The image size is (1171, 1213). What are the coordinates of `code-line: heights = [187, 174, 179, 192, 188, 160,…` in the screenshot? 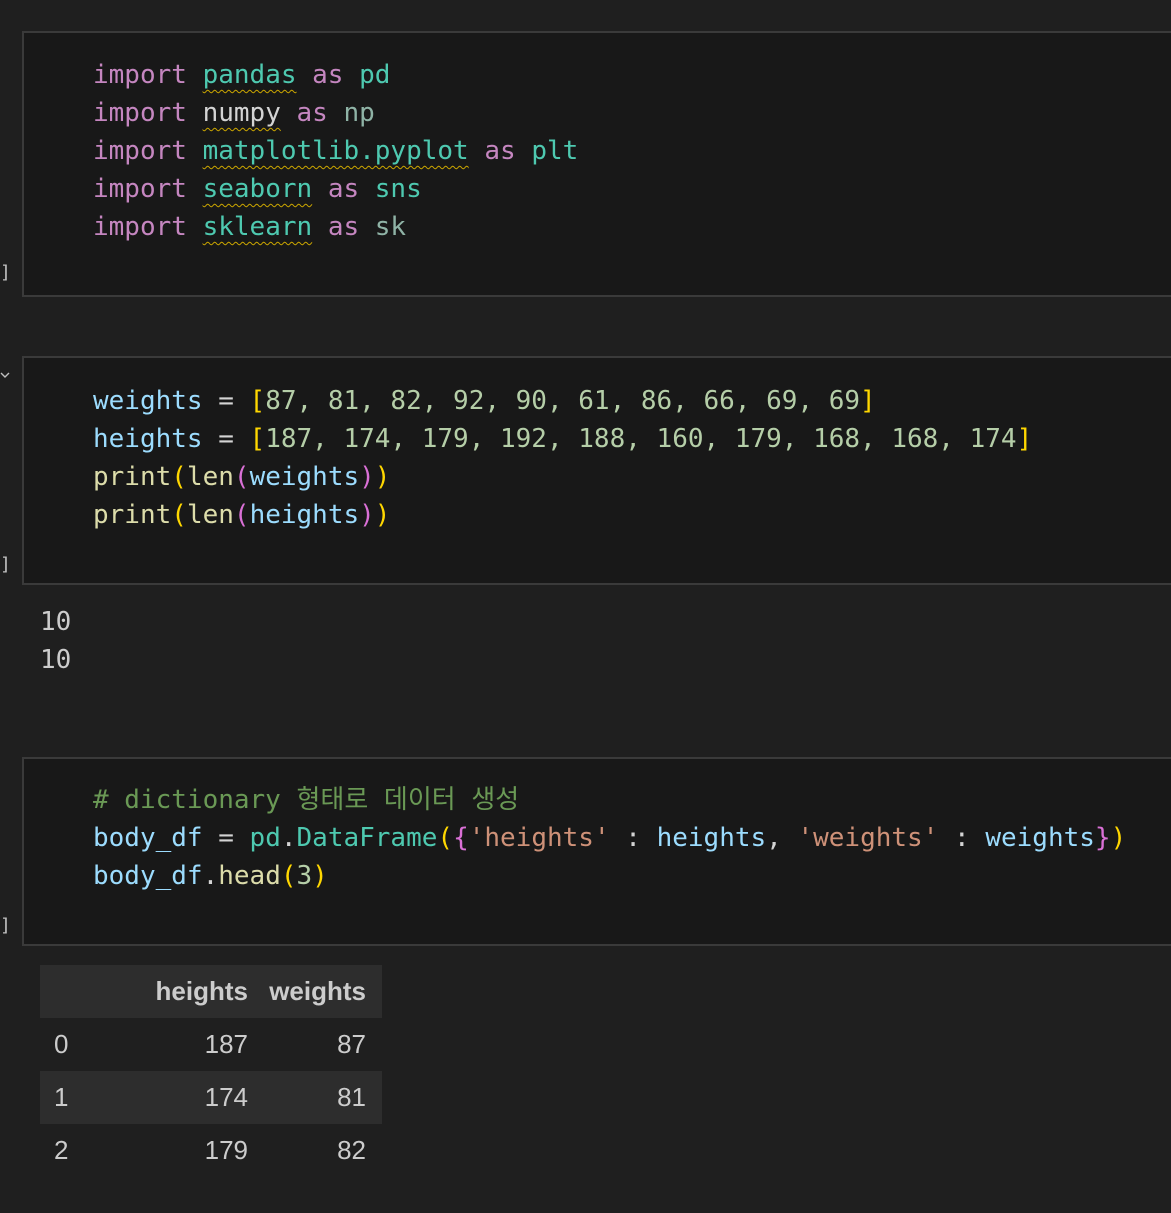 It's located at (562, 439).